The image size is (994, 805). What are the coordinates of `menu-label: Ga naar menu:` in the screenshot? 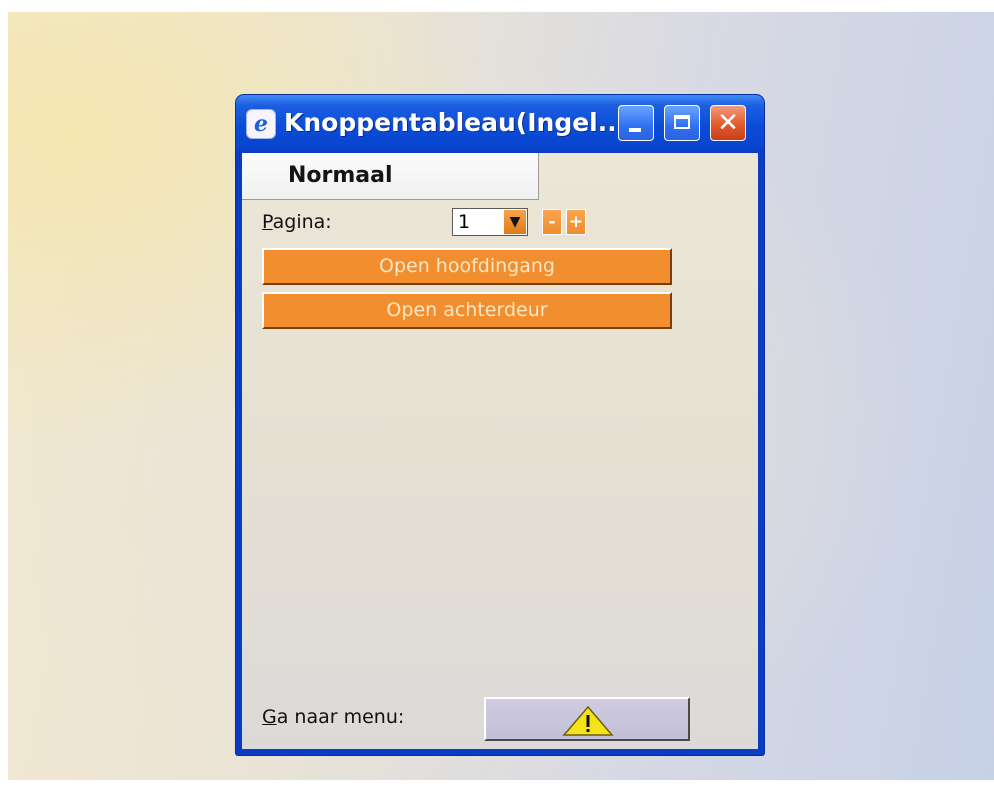 It's located at (333, 717).